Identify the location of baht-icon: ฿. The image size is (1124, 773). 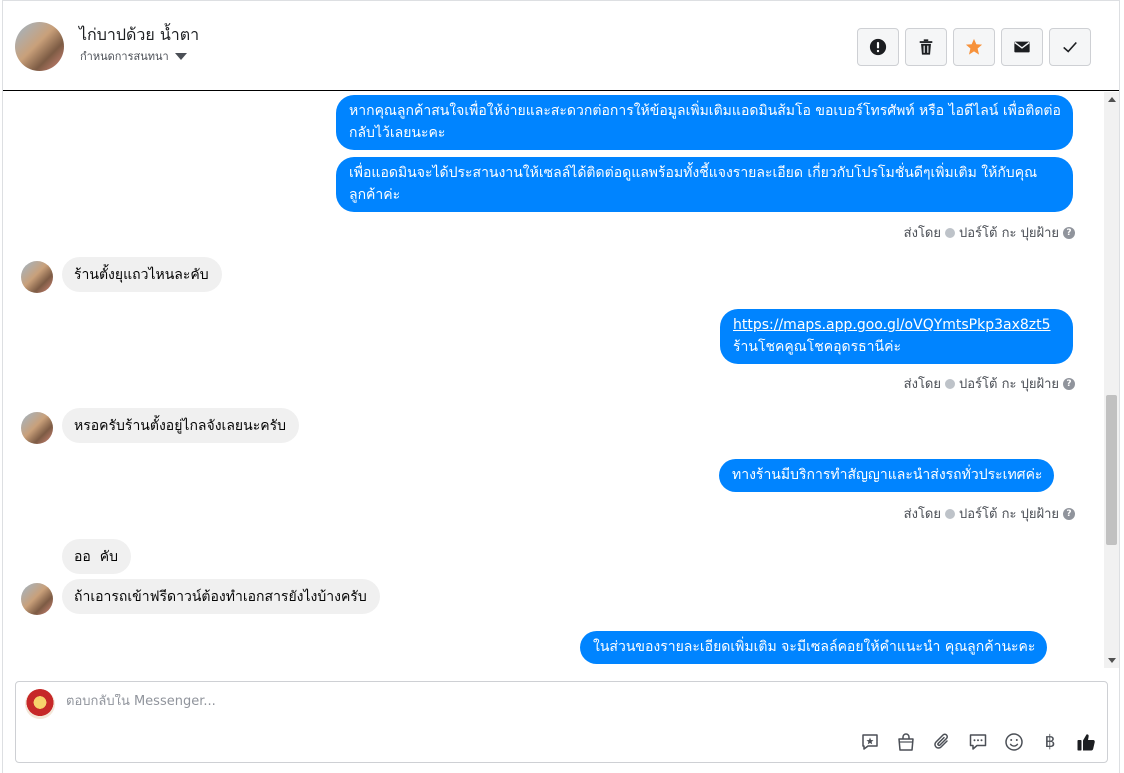
(1050, 742).